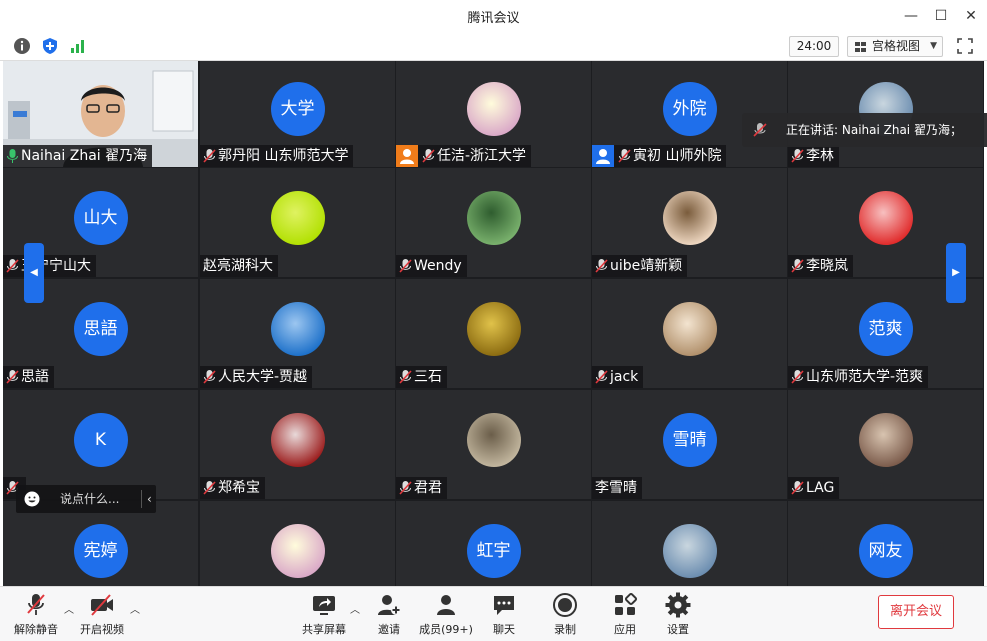  What do you see at coordinates (239, 488) in the screenshot?
I see `participant-name: 郑希宝` at bounding box center [239, 488].